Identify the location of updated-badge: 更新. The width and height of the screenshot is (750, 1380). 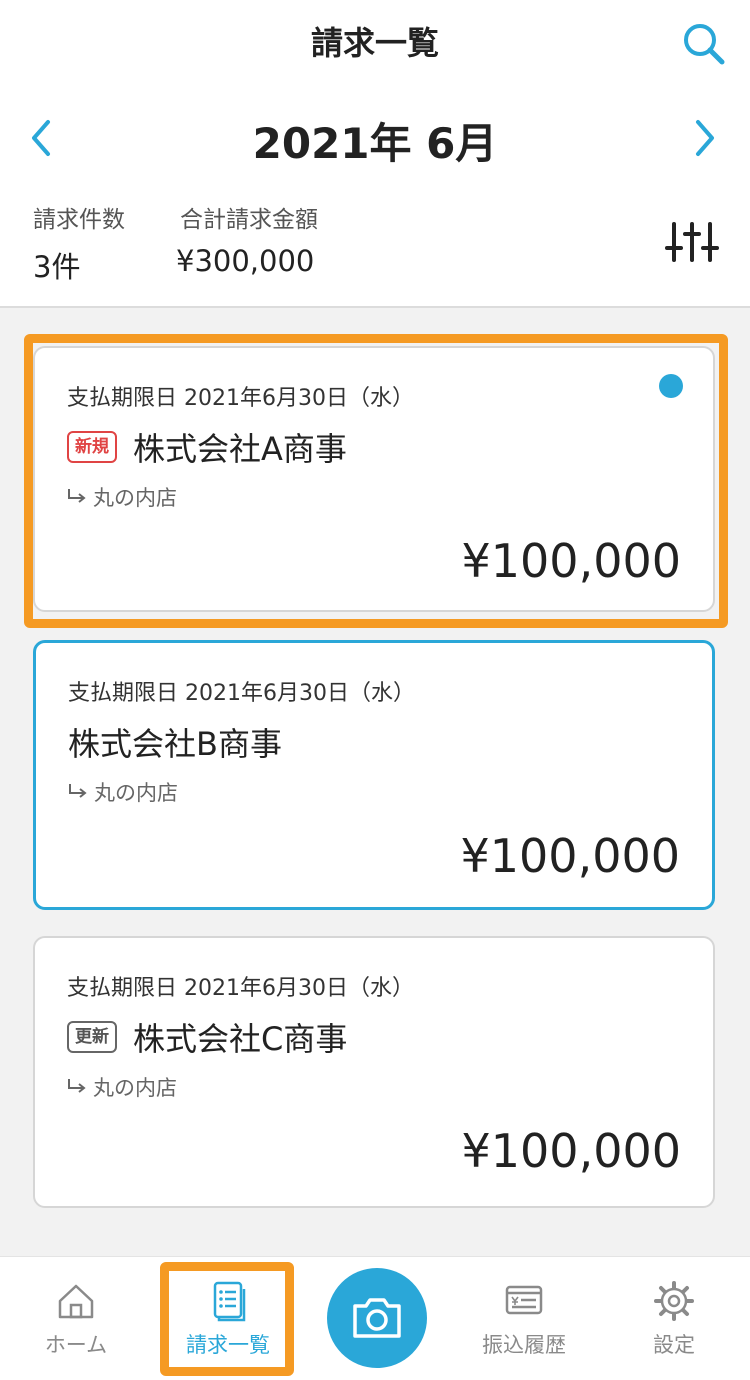
(92, 1037).